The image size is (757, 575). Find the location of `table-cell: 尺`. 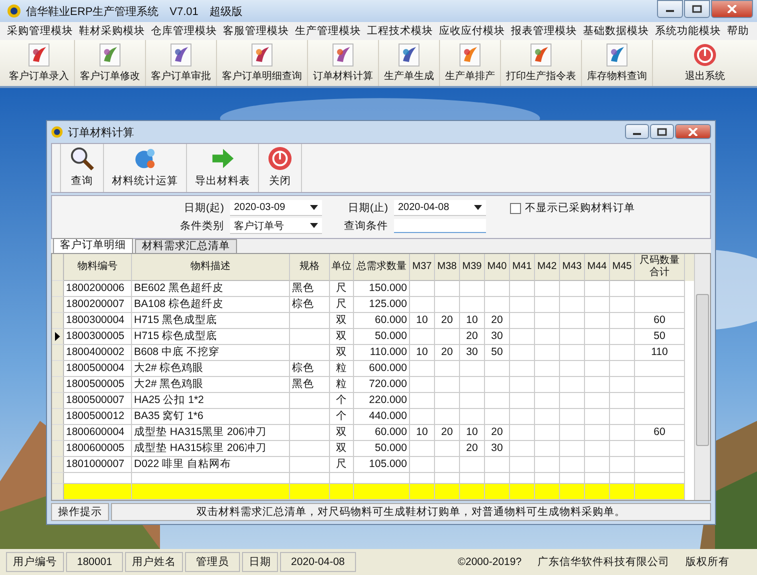

table-cell: 尺 is located at coordinates (342, 464).